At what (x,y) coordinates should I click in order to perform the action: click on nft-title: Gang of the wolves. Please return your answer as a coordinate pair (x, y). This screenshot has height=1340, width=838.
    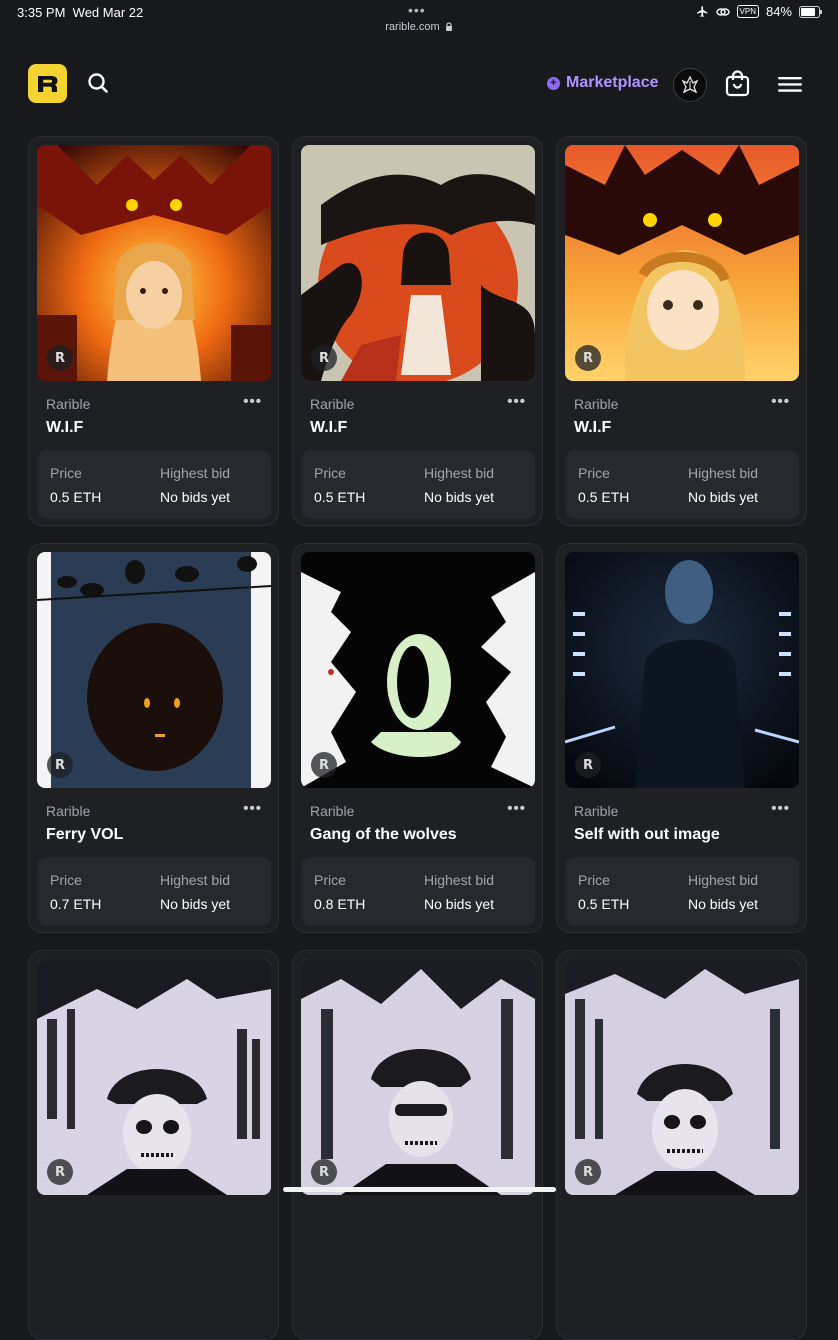
    Looking at the image, I should click on (383, 835).